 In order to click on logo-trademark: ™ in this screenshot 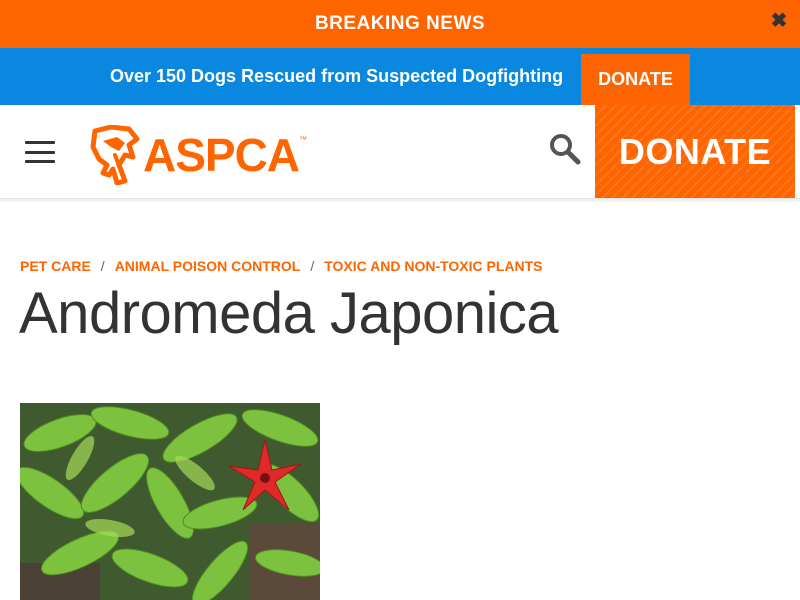, I will do `click(303, 139)`.